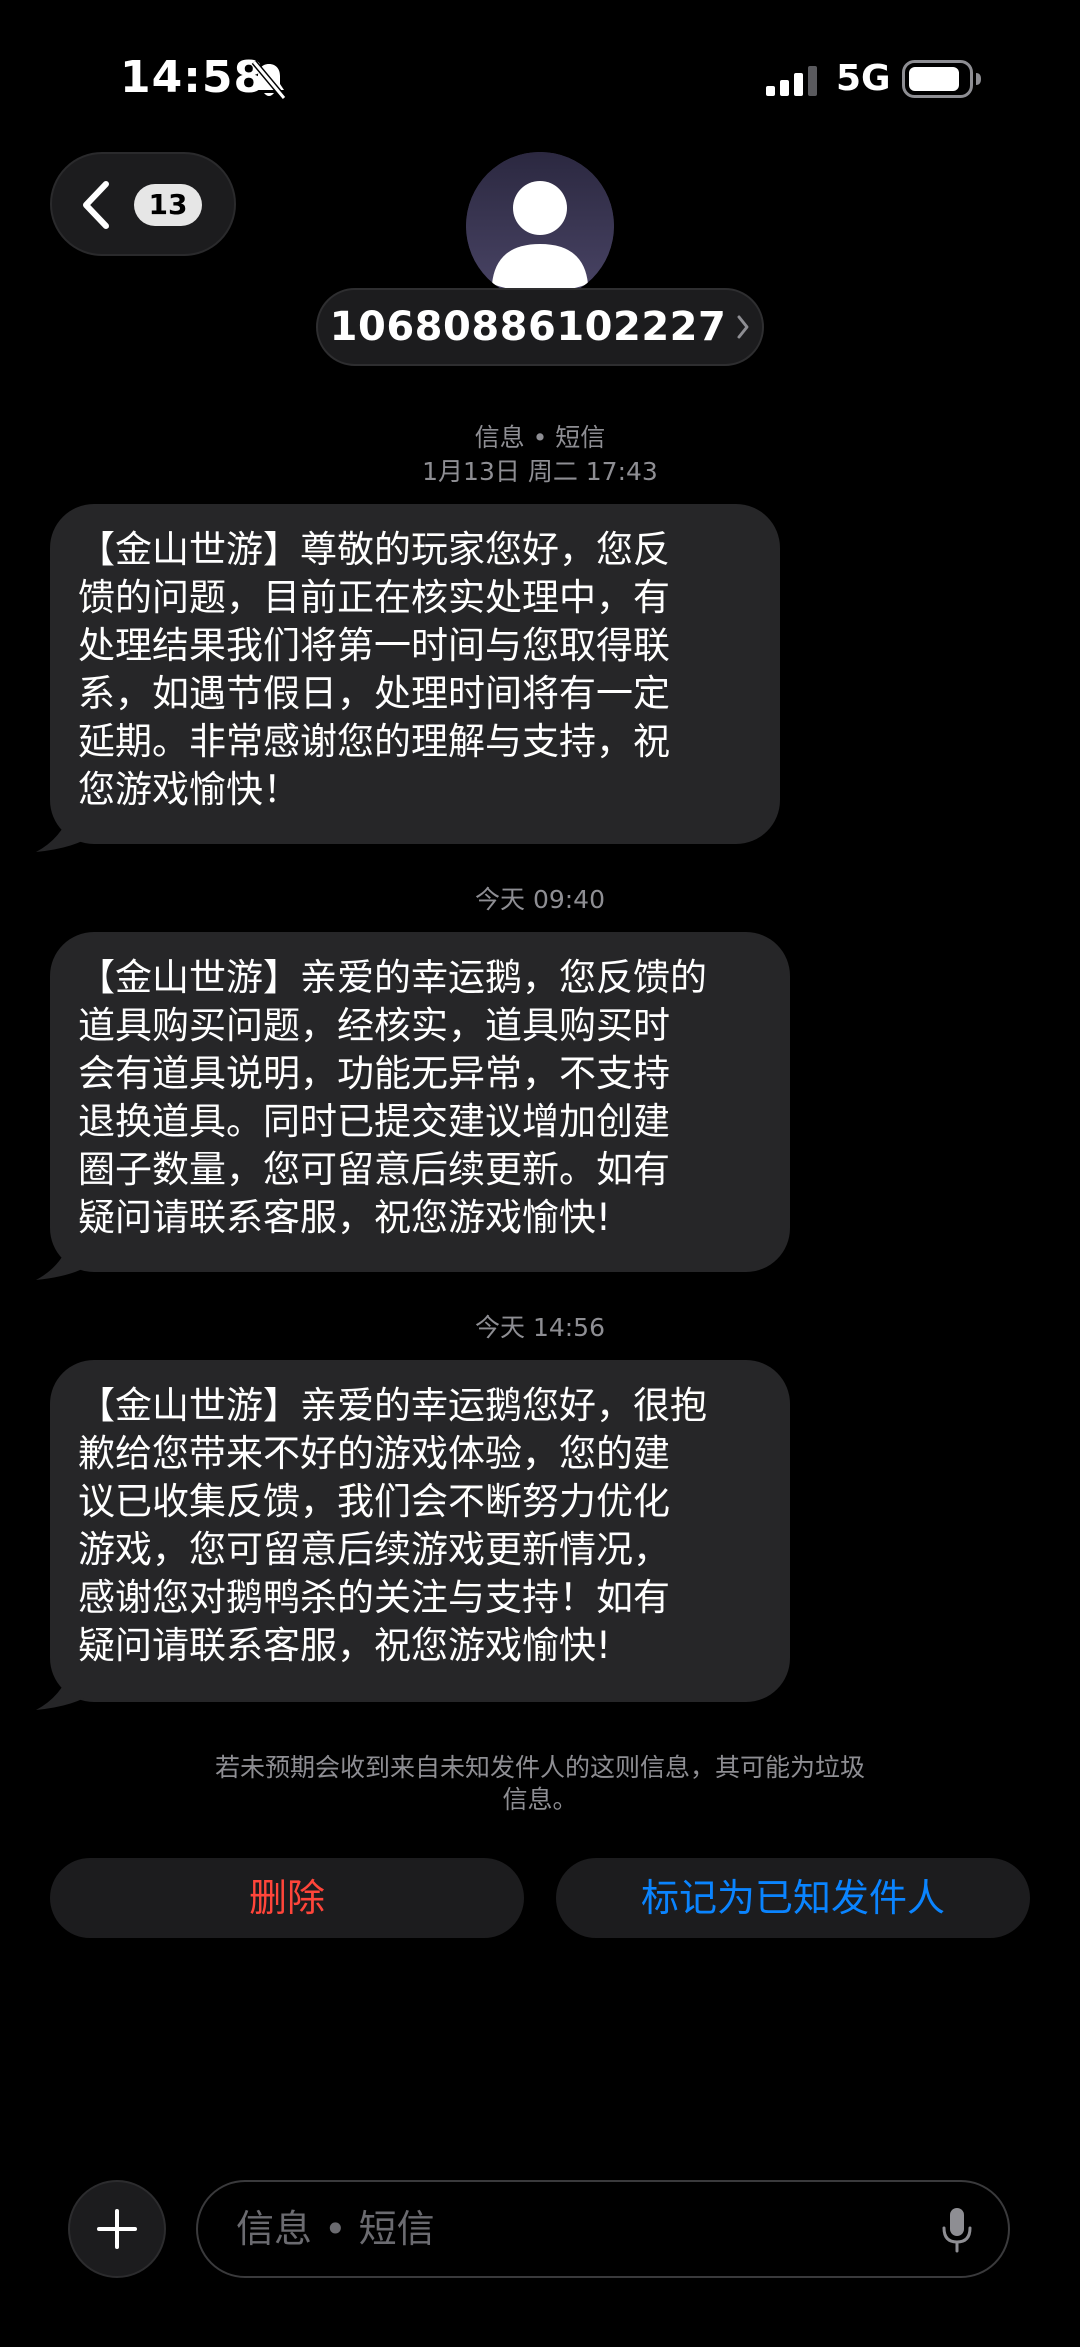 This screenshot has width=1080, height=2347. I want to click on unread-badge: 13, so click(168, 205).